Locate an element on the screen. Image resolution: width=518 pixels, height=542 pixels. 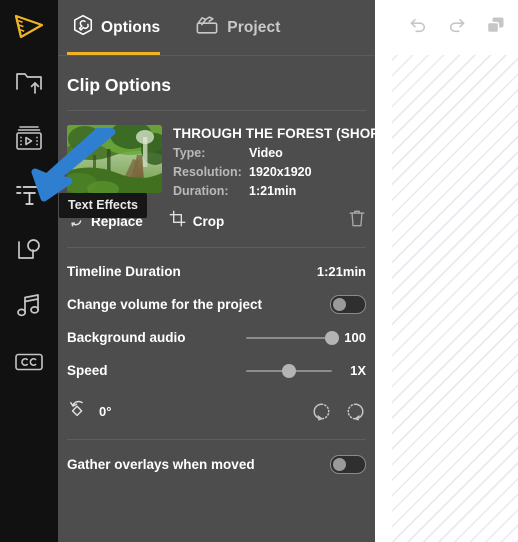
sidebar-item-text-effects is located at coordinates (29, 194).